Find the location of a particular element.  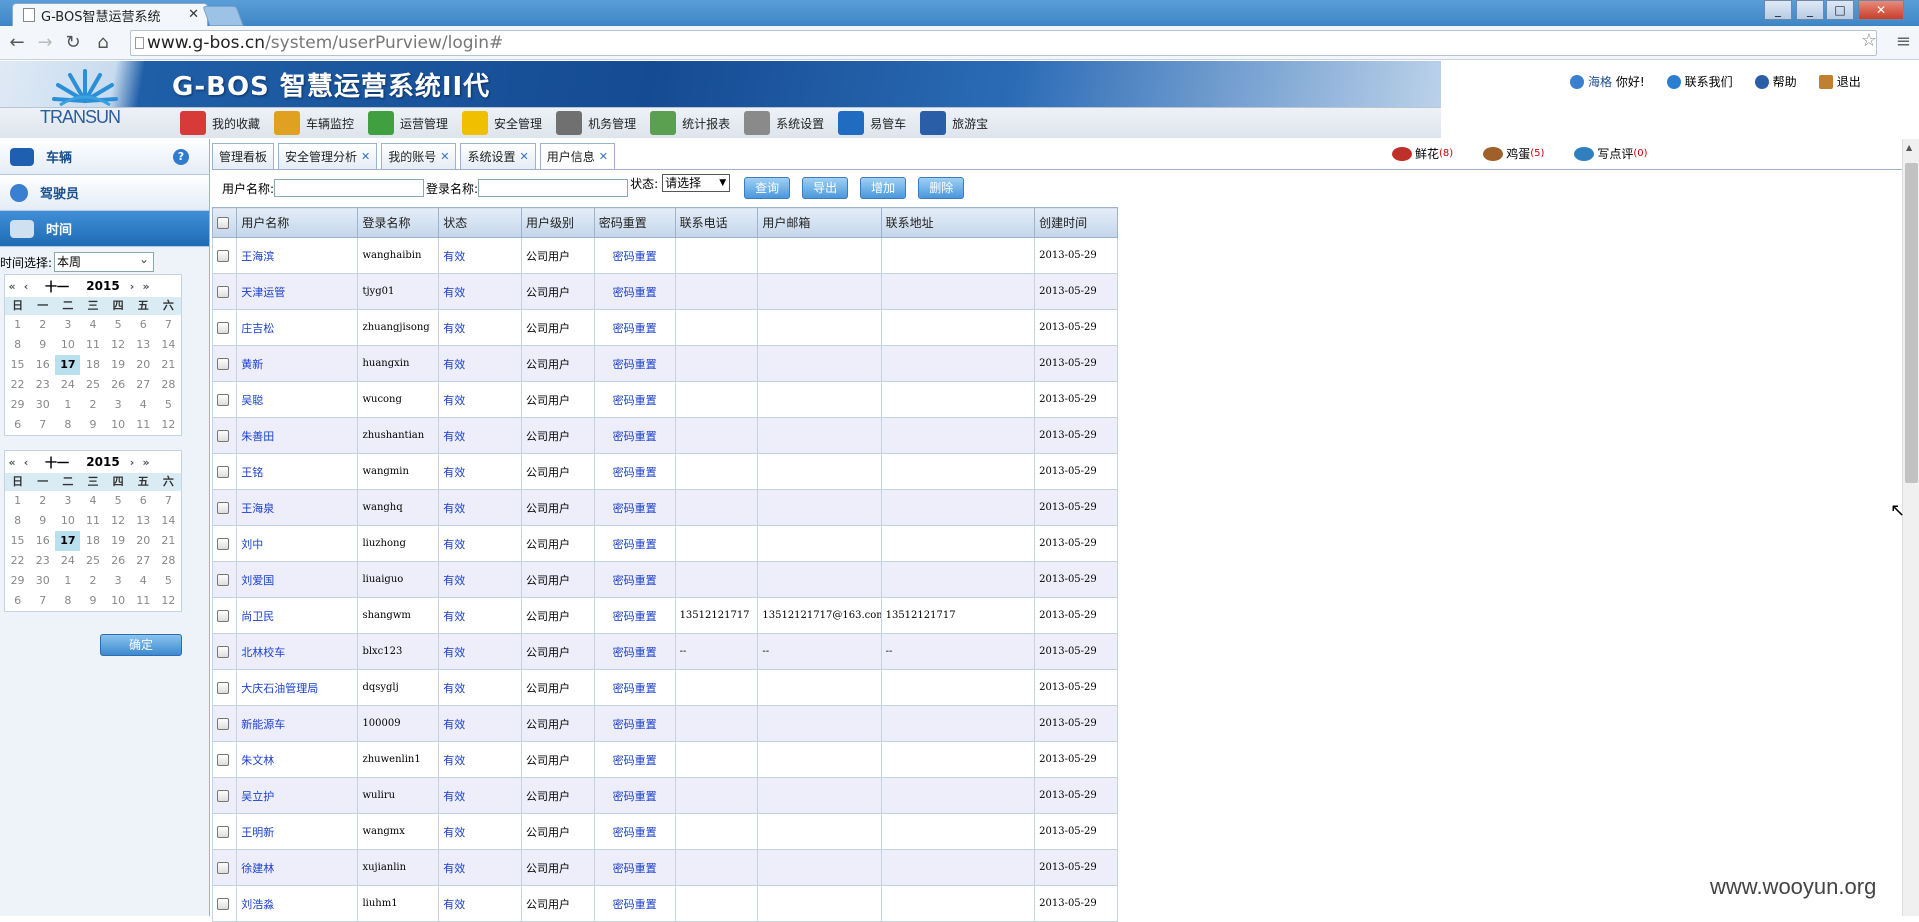

calendar-day: 1 is located at coordinates (17, 501).